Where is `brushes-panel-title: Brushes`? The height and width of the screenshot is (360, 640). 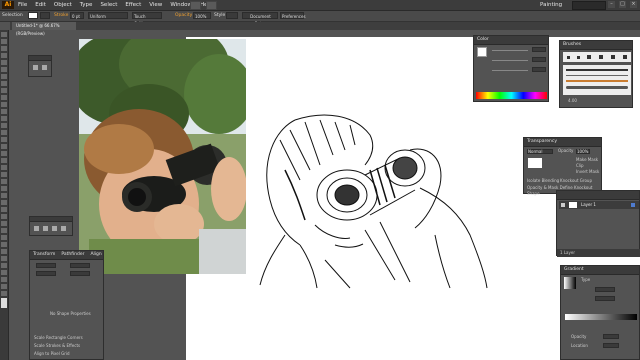 brushes-panel-title: Brushes is located at coordinates (596, 45).